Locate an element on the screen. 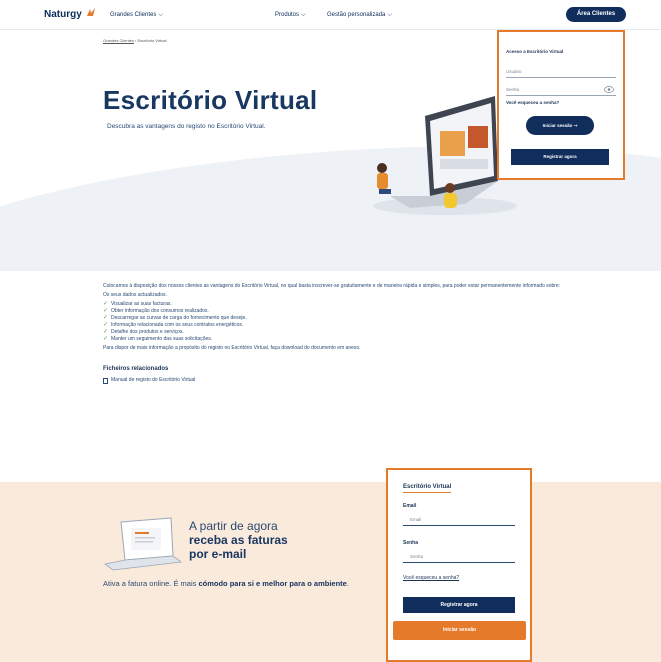 The height and width of the screenshot is (662, 661). area-clientes-button: Área Clientes is located at coordinates (596, 14).